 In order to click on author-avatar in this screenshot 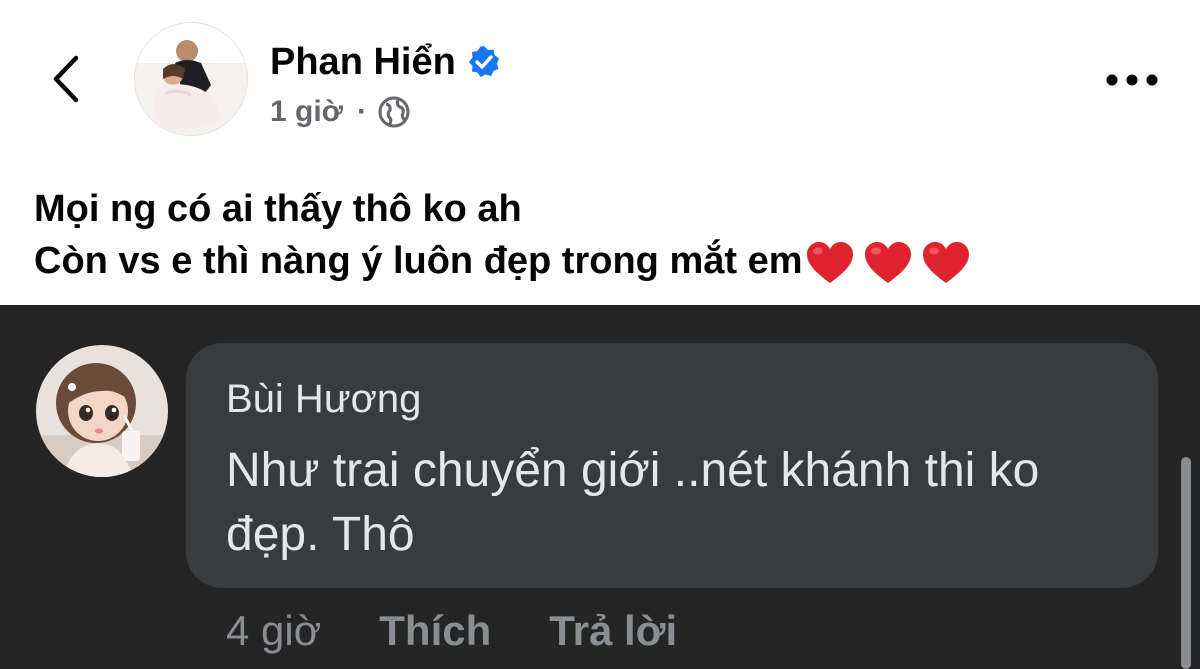, I will do `click(191, 79)`.